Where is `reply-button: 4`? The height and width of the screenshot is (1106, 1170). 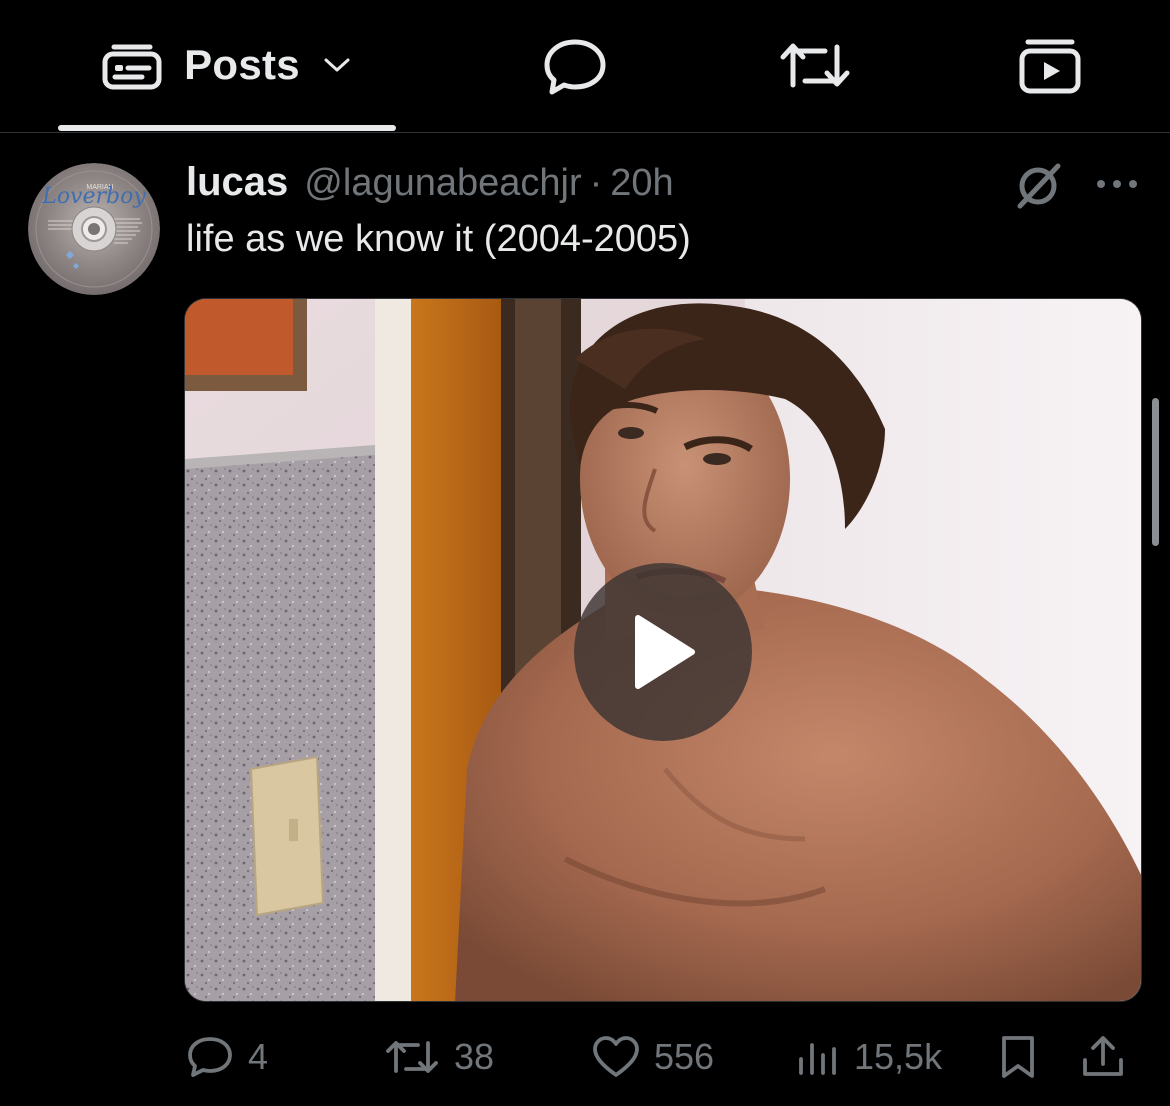
reply-button: 4 is located at coordinates (227, 1057).